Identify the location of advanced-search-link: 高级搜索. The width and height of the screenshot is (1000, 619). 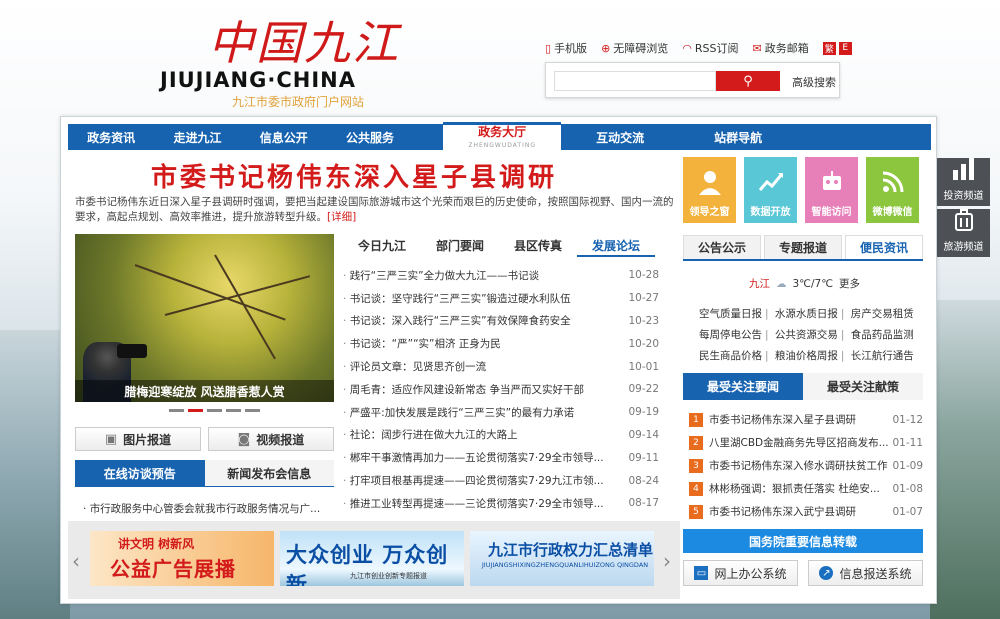
(814, 82).